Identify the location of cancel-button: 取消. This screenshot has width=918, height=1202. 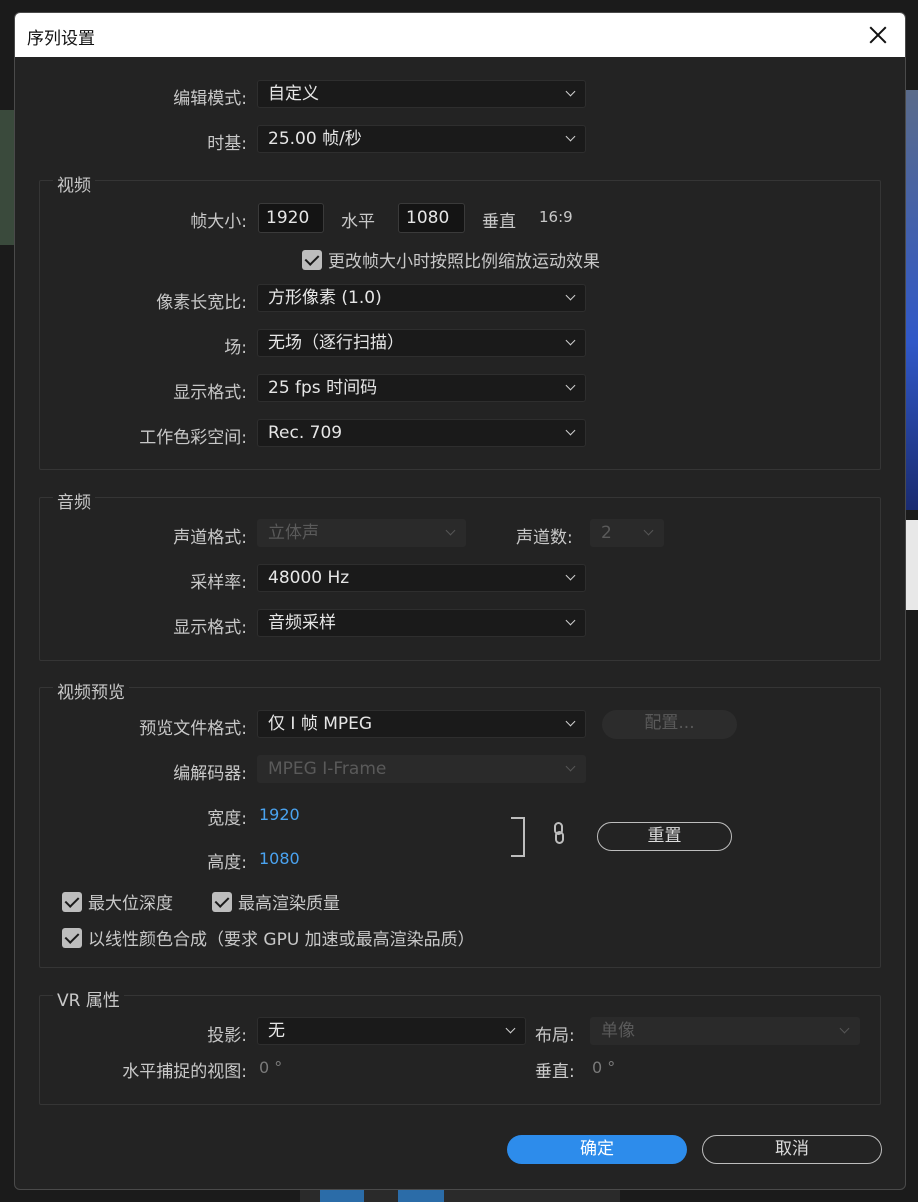
(792, 1149).